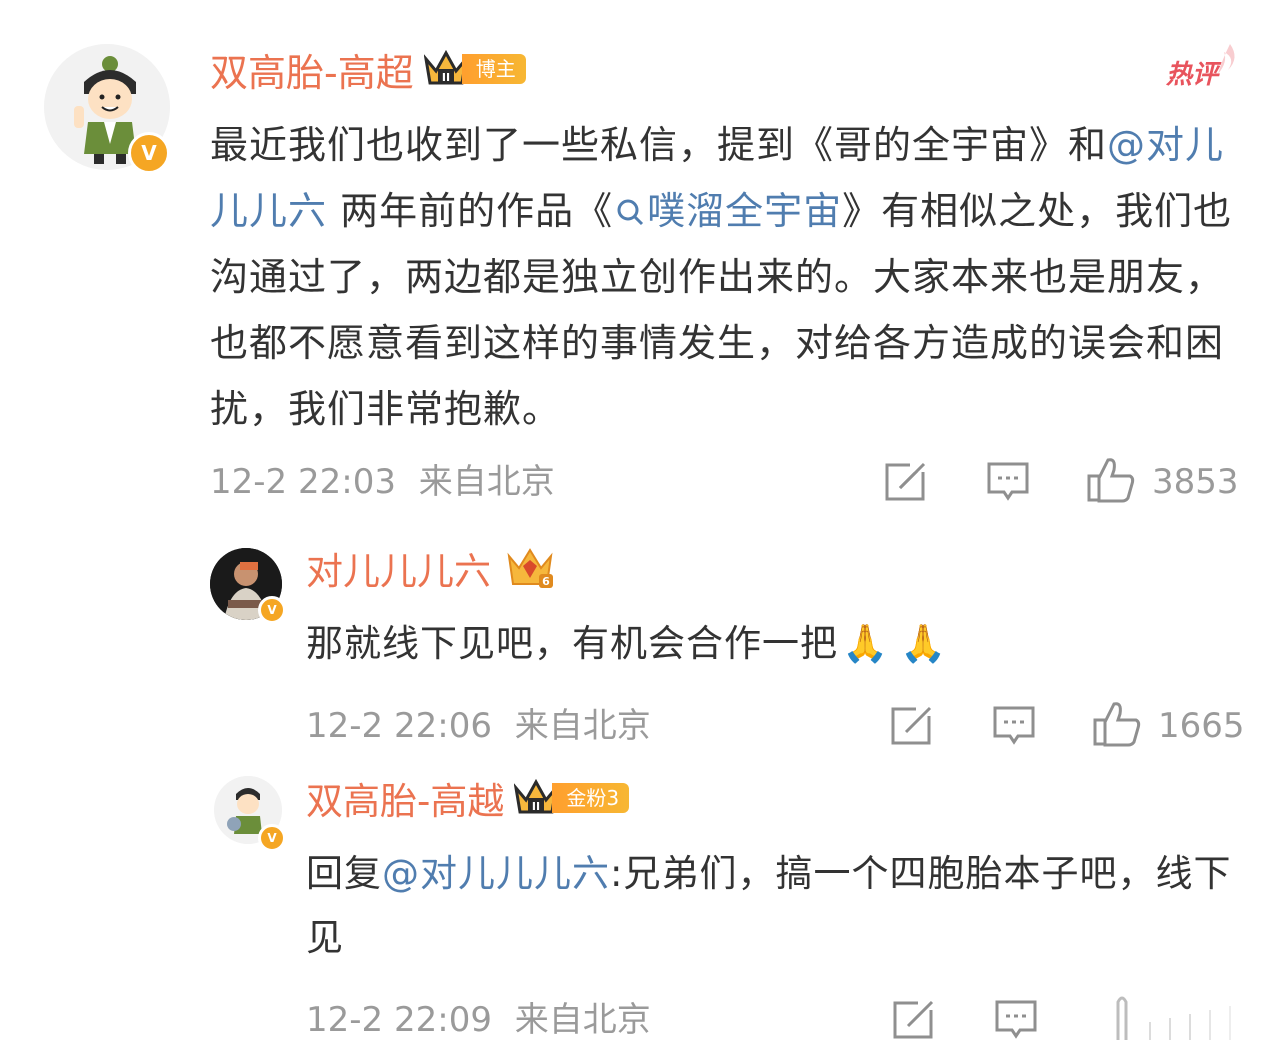  What do you see at coordinates (546, 581) in the screenshot?
I see `svg-text: 6` at bounding box center [546, 581].